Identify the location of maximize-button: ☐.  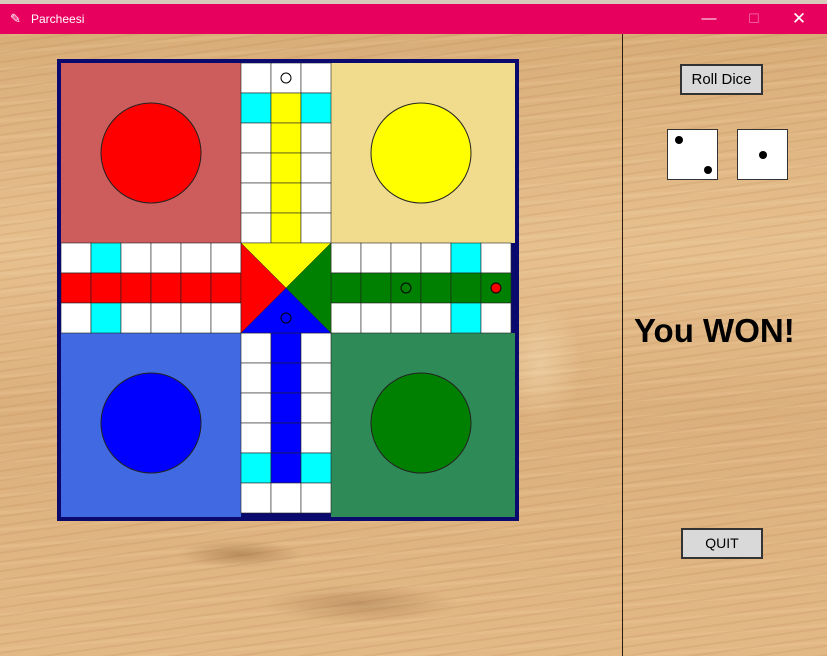
(754, 19).